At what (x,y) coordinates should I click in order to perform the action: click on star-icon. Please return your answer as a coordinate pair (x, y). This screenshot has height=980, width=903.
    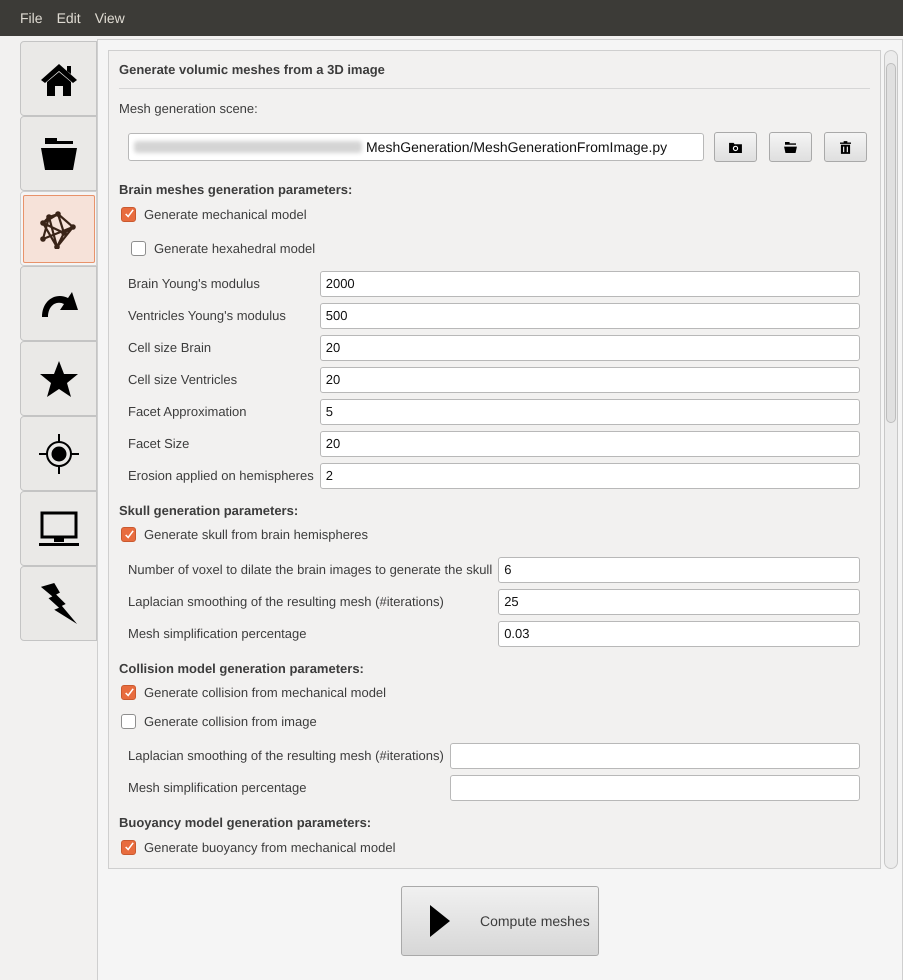
    Looking at the image, I should click on (58, 379).